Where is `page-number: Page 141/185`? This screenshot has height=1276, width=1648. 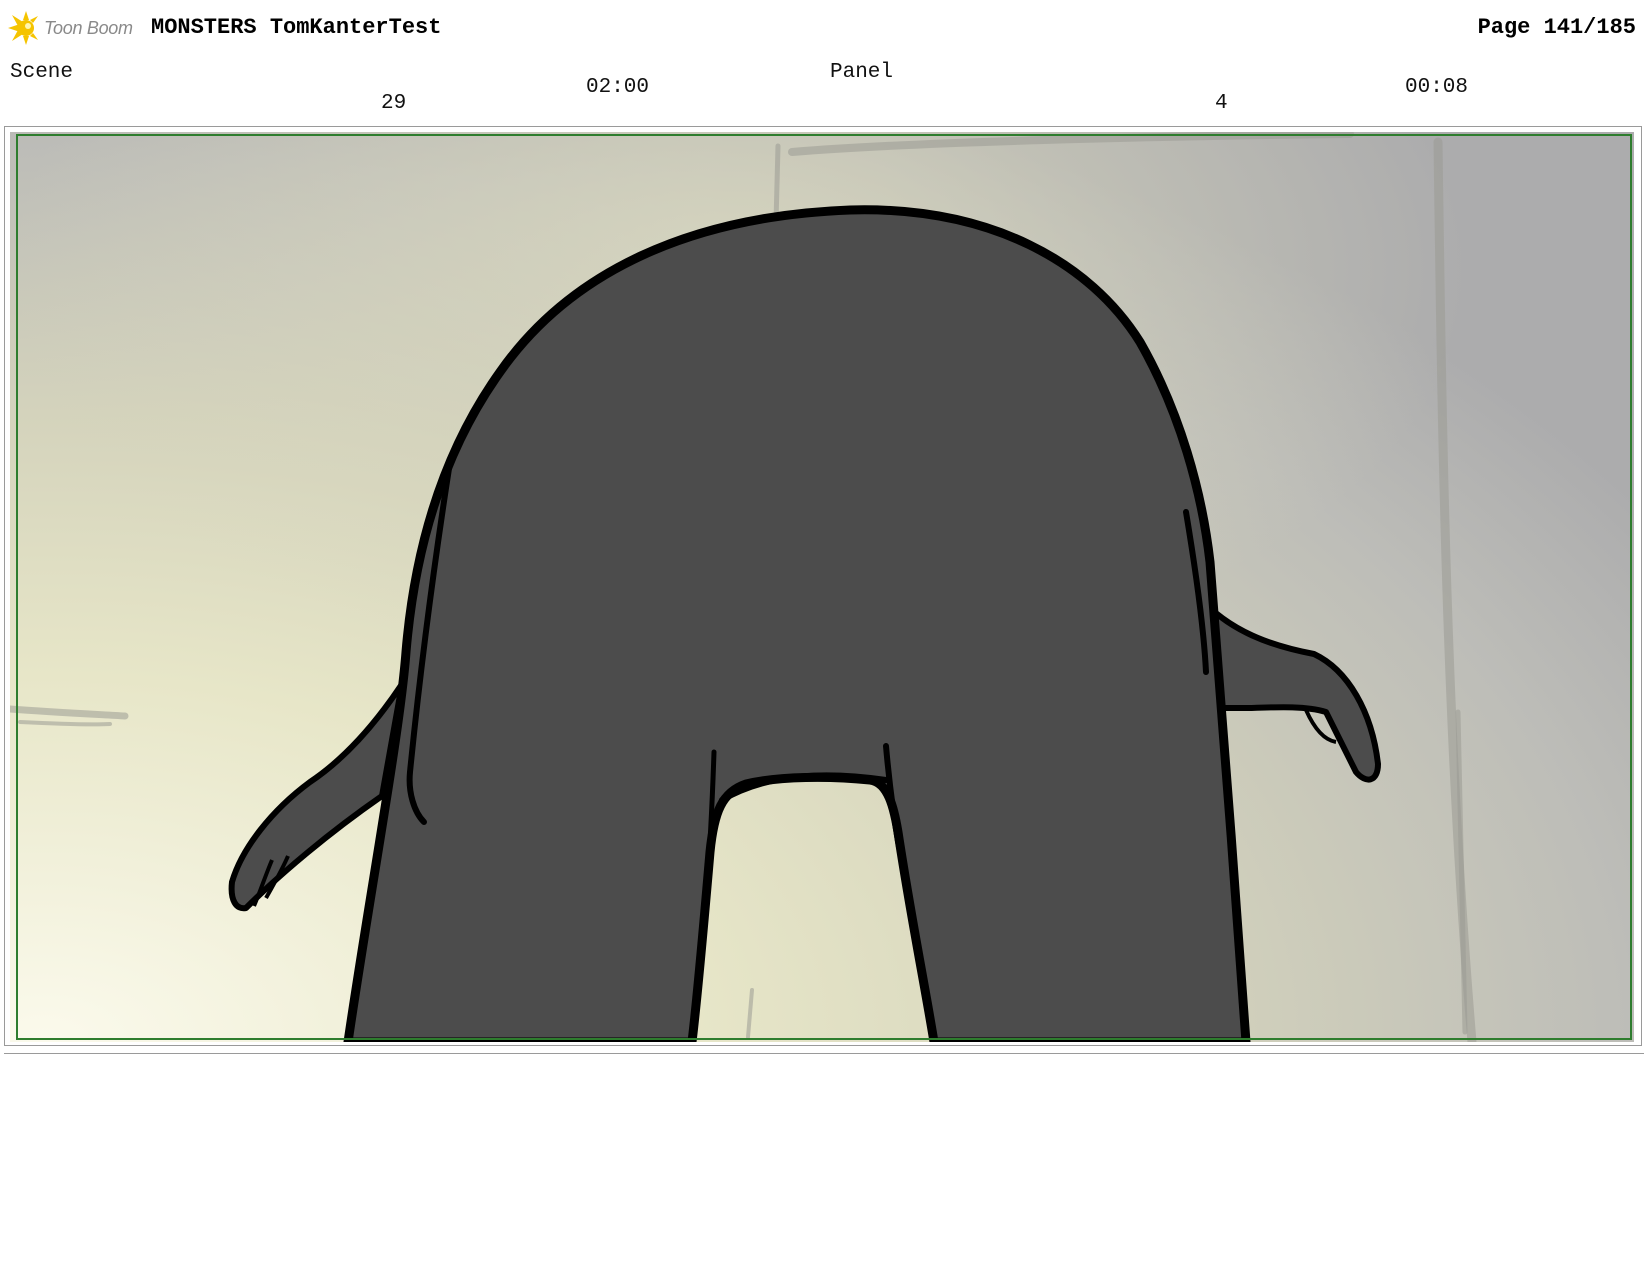
page-number: Page 141/185 is located at coordinates (1556, 27).